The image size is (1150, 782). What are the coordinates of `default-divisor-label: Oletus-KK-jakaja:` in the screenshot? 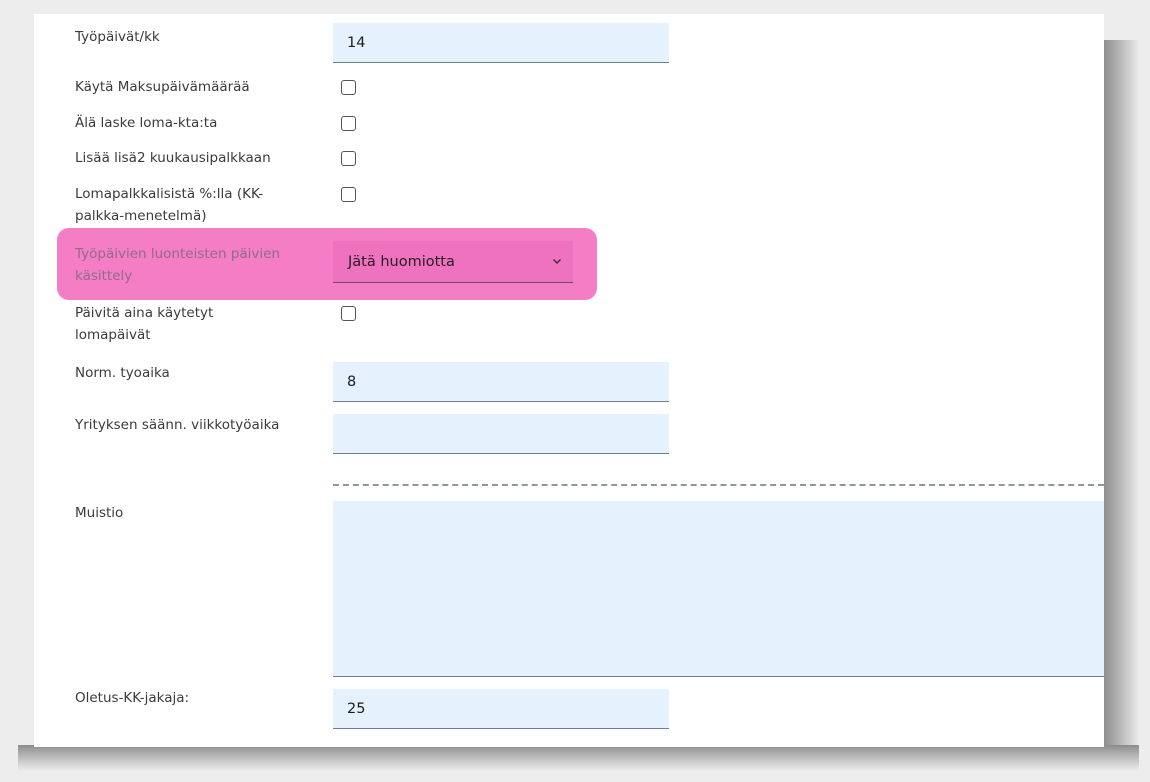 It's located at (132, 698).